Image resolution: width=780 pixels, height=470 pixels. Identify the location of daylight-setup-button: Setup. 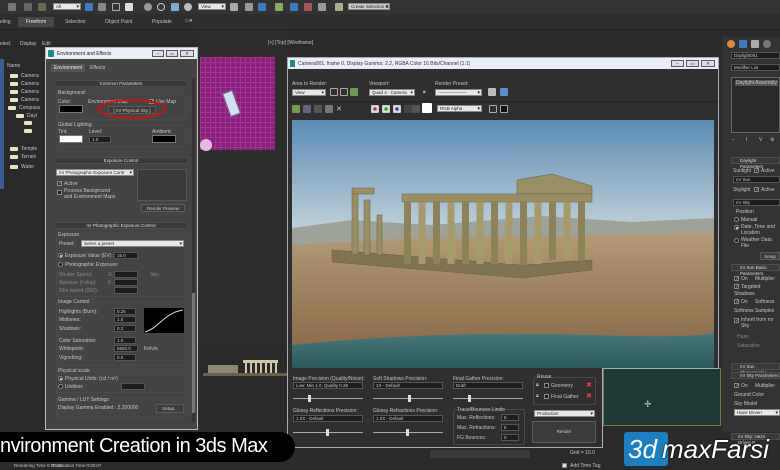
(770, 256).